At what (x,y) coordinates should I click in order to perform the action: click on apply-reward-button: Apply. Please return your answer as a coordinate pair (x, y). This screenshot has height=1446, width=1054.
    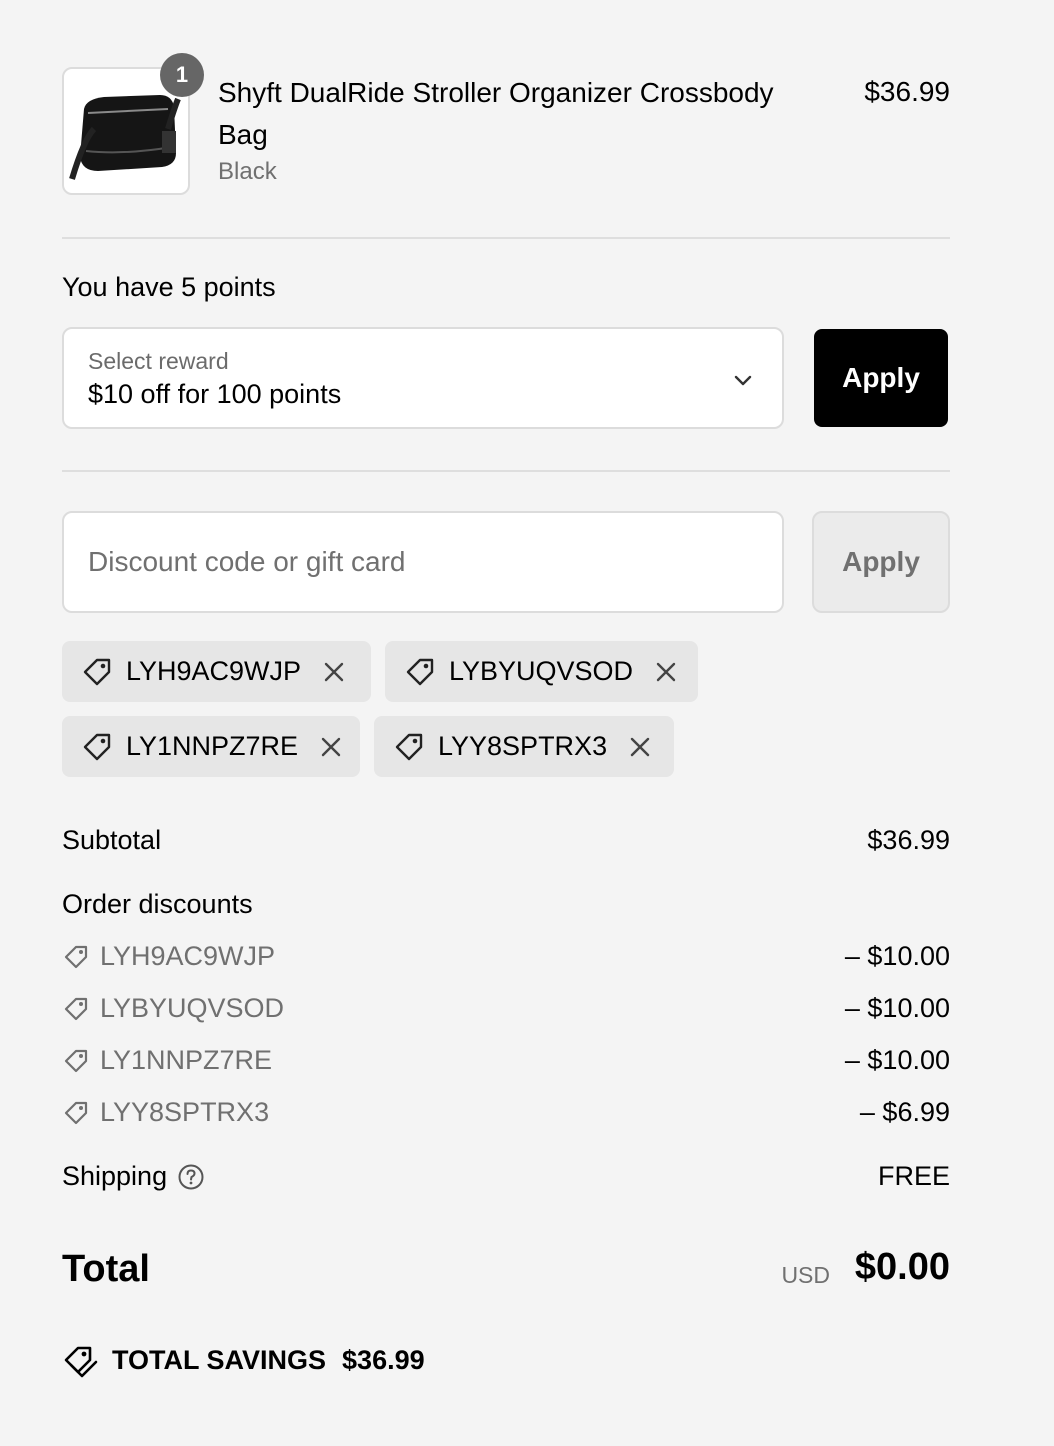
    Looking at the image, I should click on (881, 378).